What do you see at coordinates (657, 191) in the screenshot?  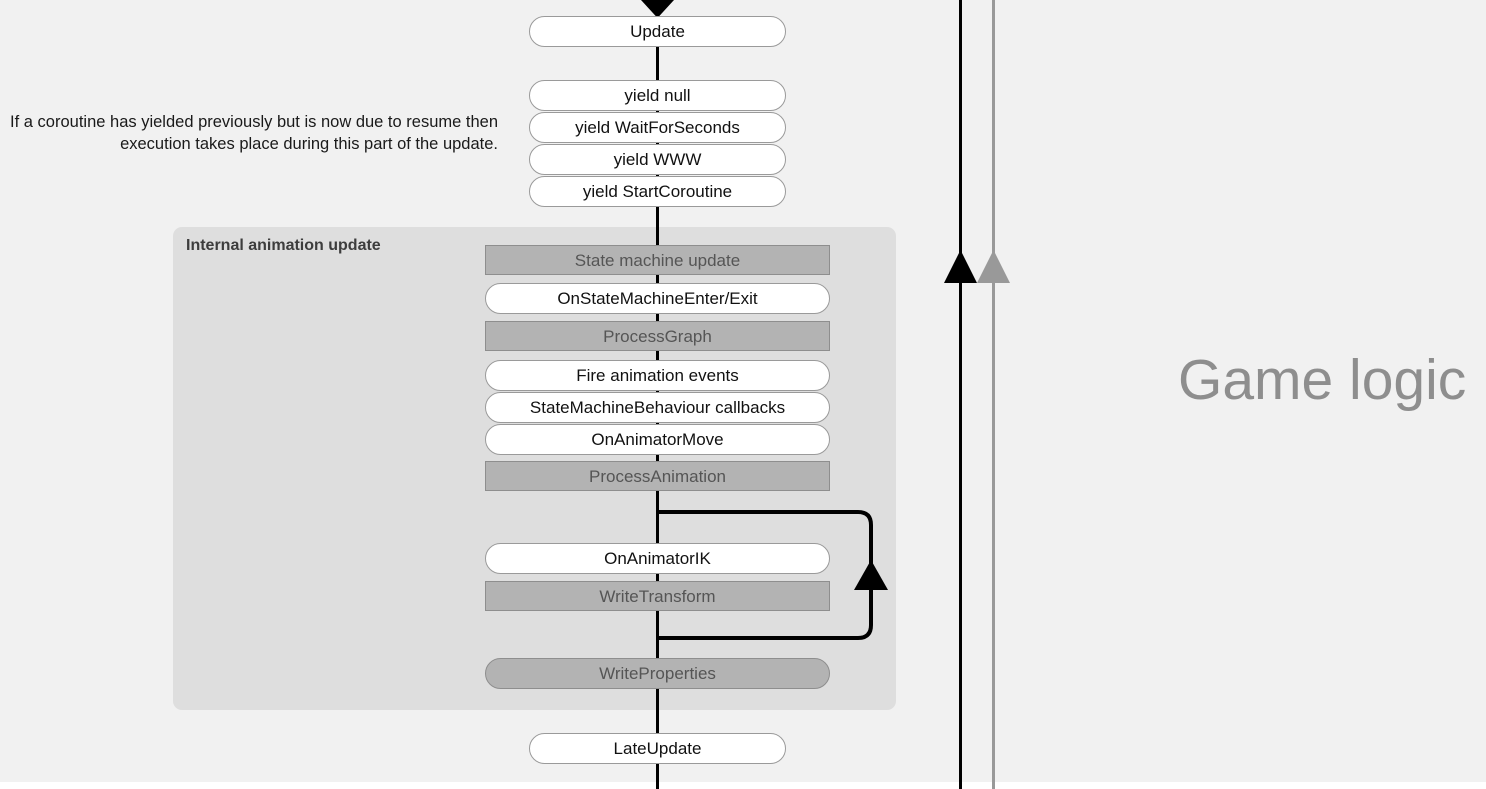 I see `node-yield-startcoroutine: yield StartCoroutine` at bounding box center [657, 191].